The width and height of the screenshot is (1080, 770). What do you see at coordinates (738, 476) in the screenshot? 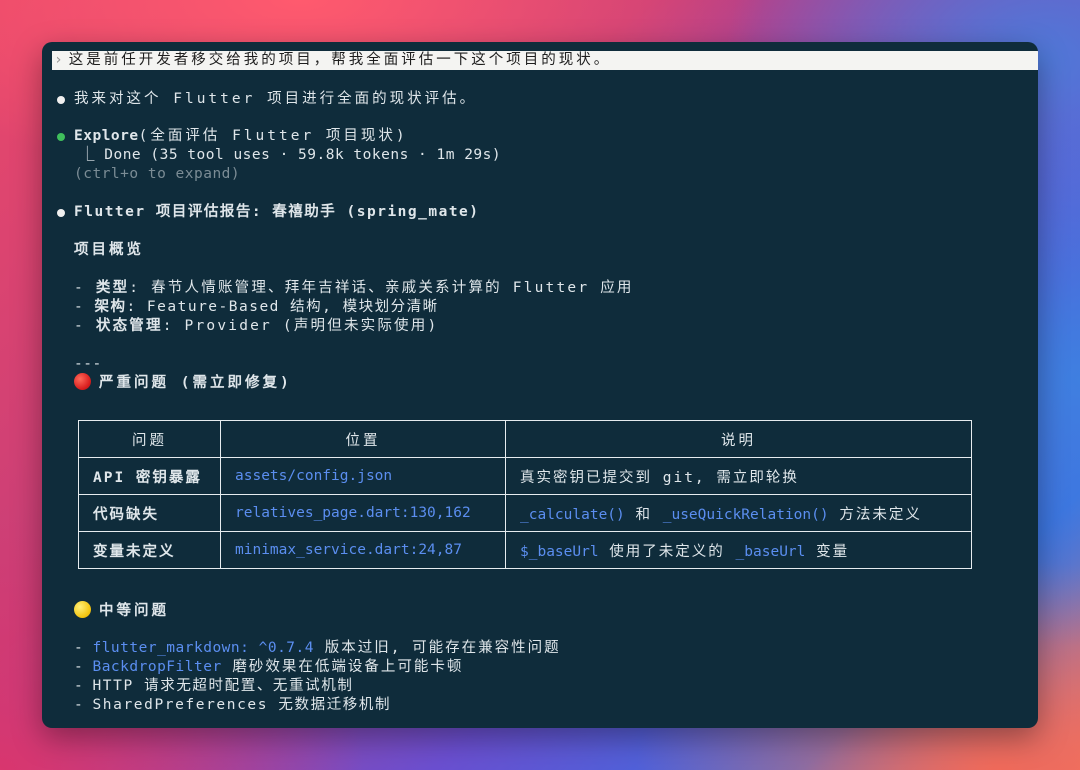
I see `row-description: 真实密钥已提交到 git, 需立即轮换` at bounding box center [738, 476].